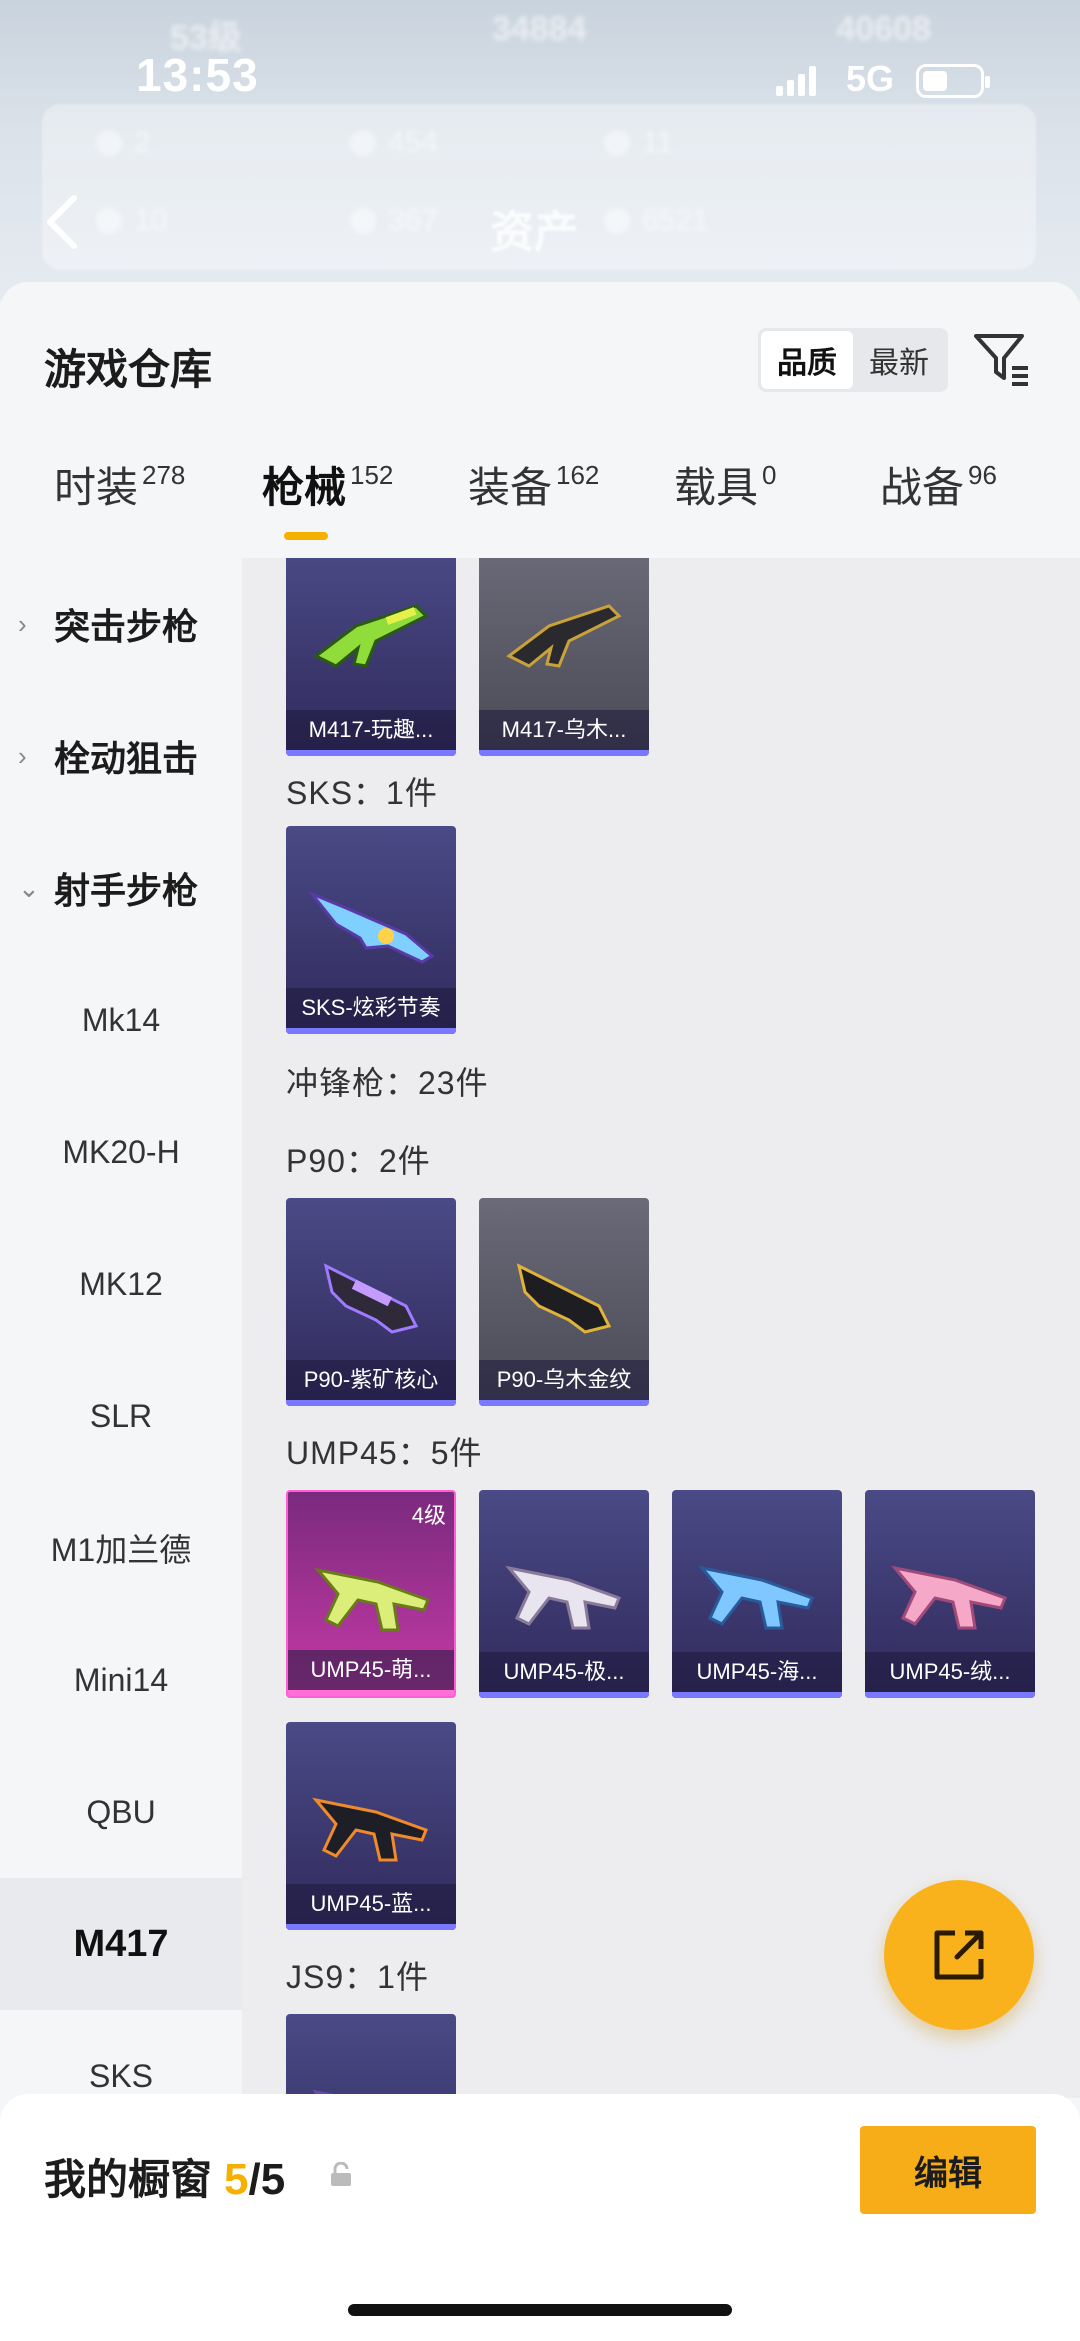  What do you see at coordinates (638, 143) in the screenshot?
I see `backdrop-stat: 11` at bounding box center [638, 143].